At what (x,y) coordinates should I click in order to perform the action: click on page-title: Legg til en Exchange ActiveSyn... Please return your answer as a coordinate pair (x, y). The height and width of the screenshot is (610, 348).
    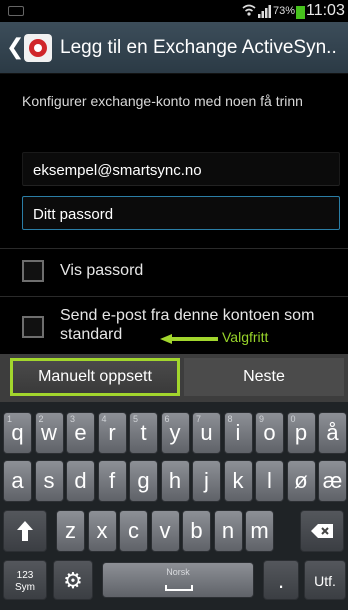
    Looking at the image, I should click on (198, 47).